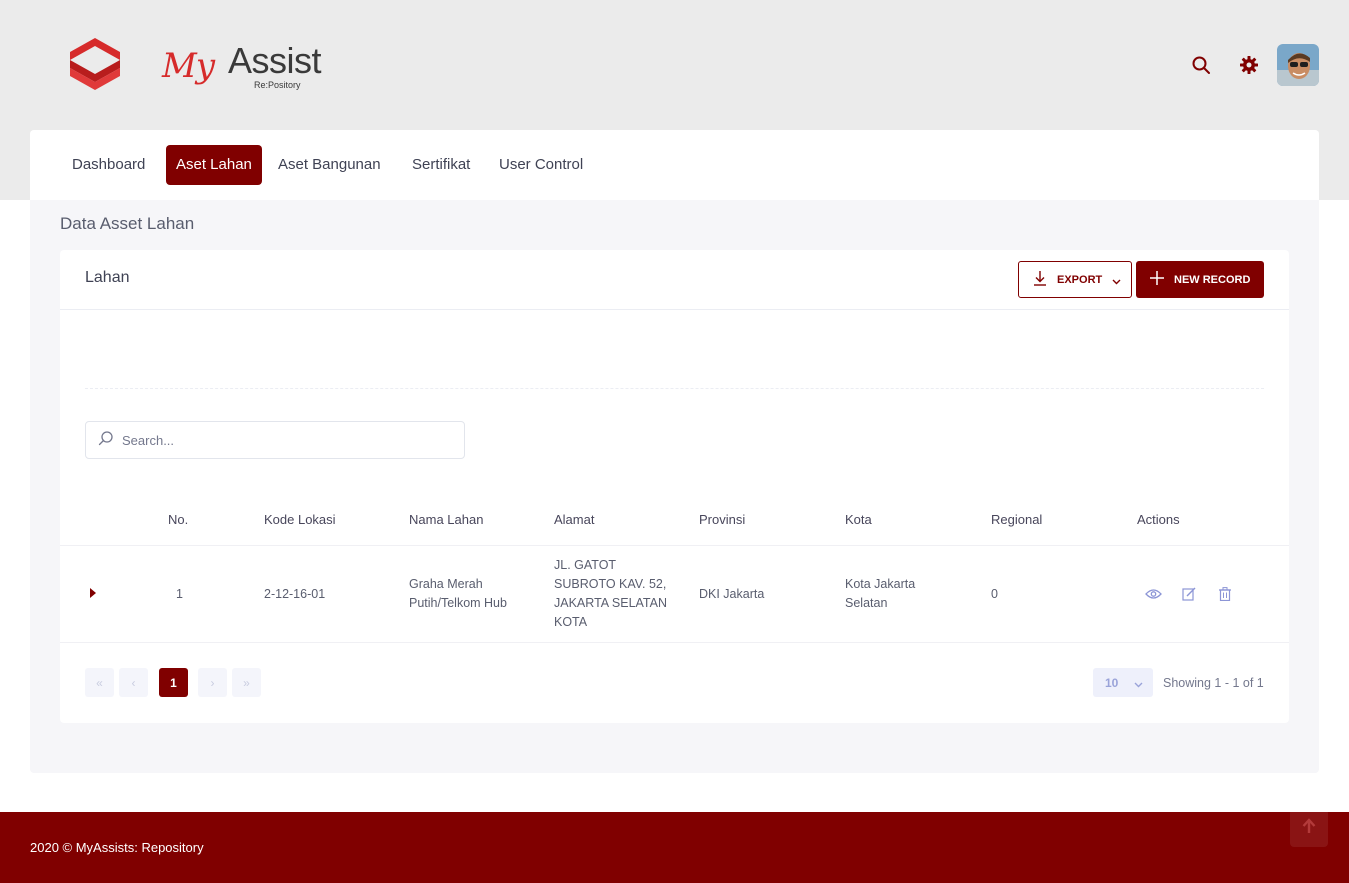  What do you see at coordinates (99, 682) in the screenshot?
I see `pagination-first: «` at bounding box center [99, 682].